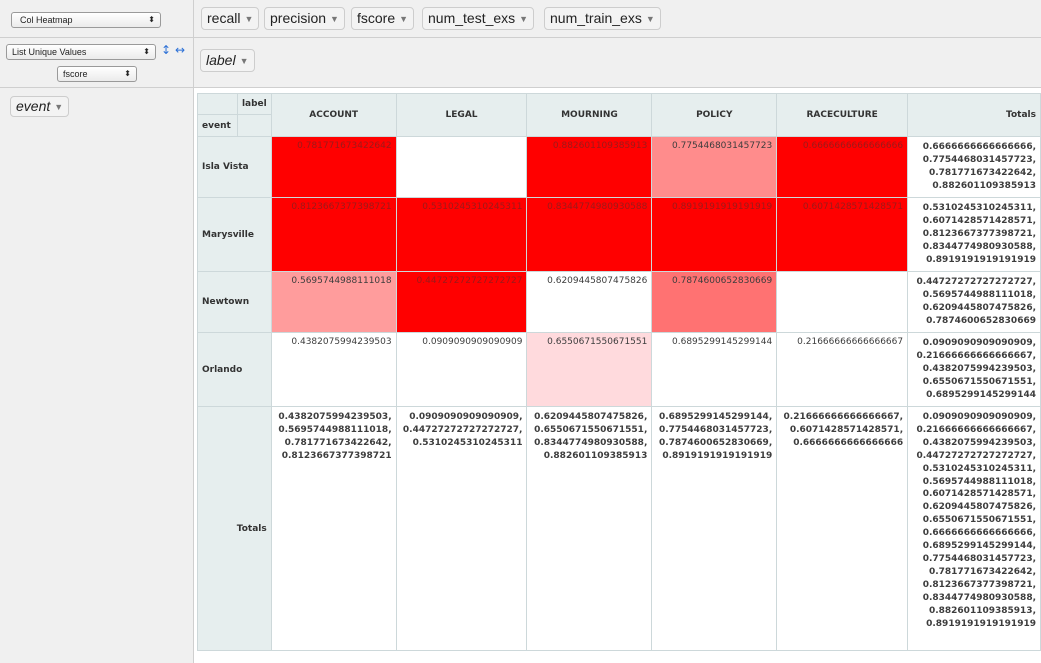  What do you see at coordinates (617, 63) in the screenshot?
I see `column-attributes-panel: label ▼` at bounding box center [617, 63].